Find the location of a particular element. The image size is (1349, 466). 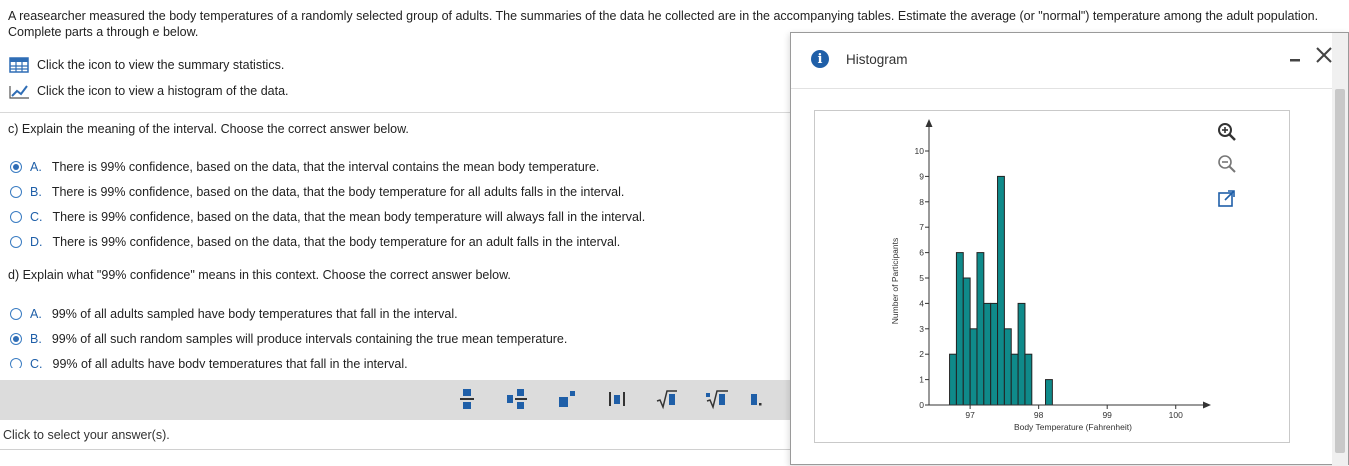

y-tick-label: 3 is located at coordinates (921, 329).